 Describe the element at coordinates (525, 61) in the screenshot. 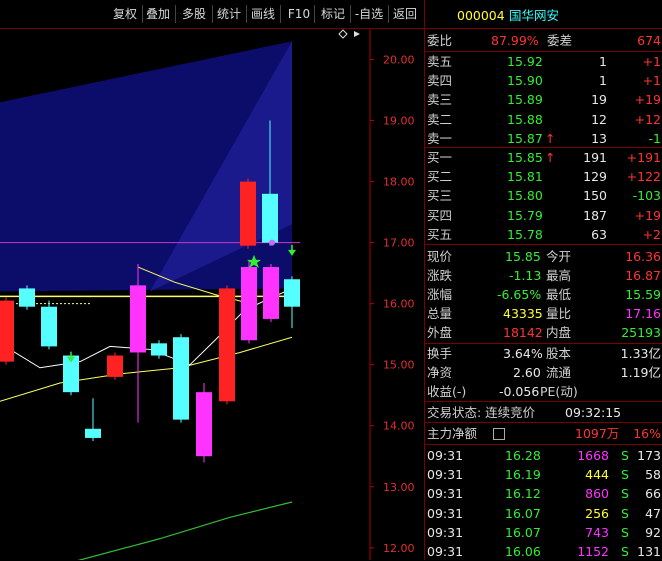

I see `order-price: 15.92` at that location.